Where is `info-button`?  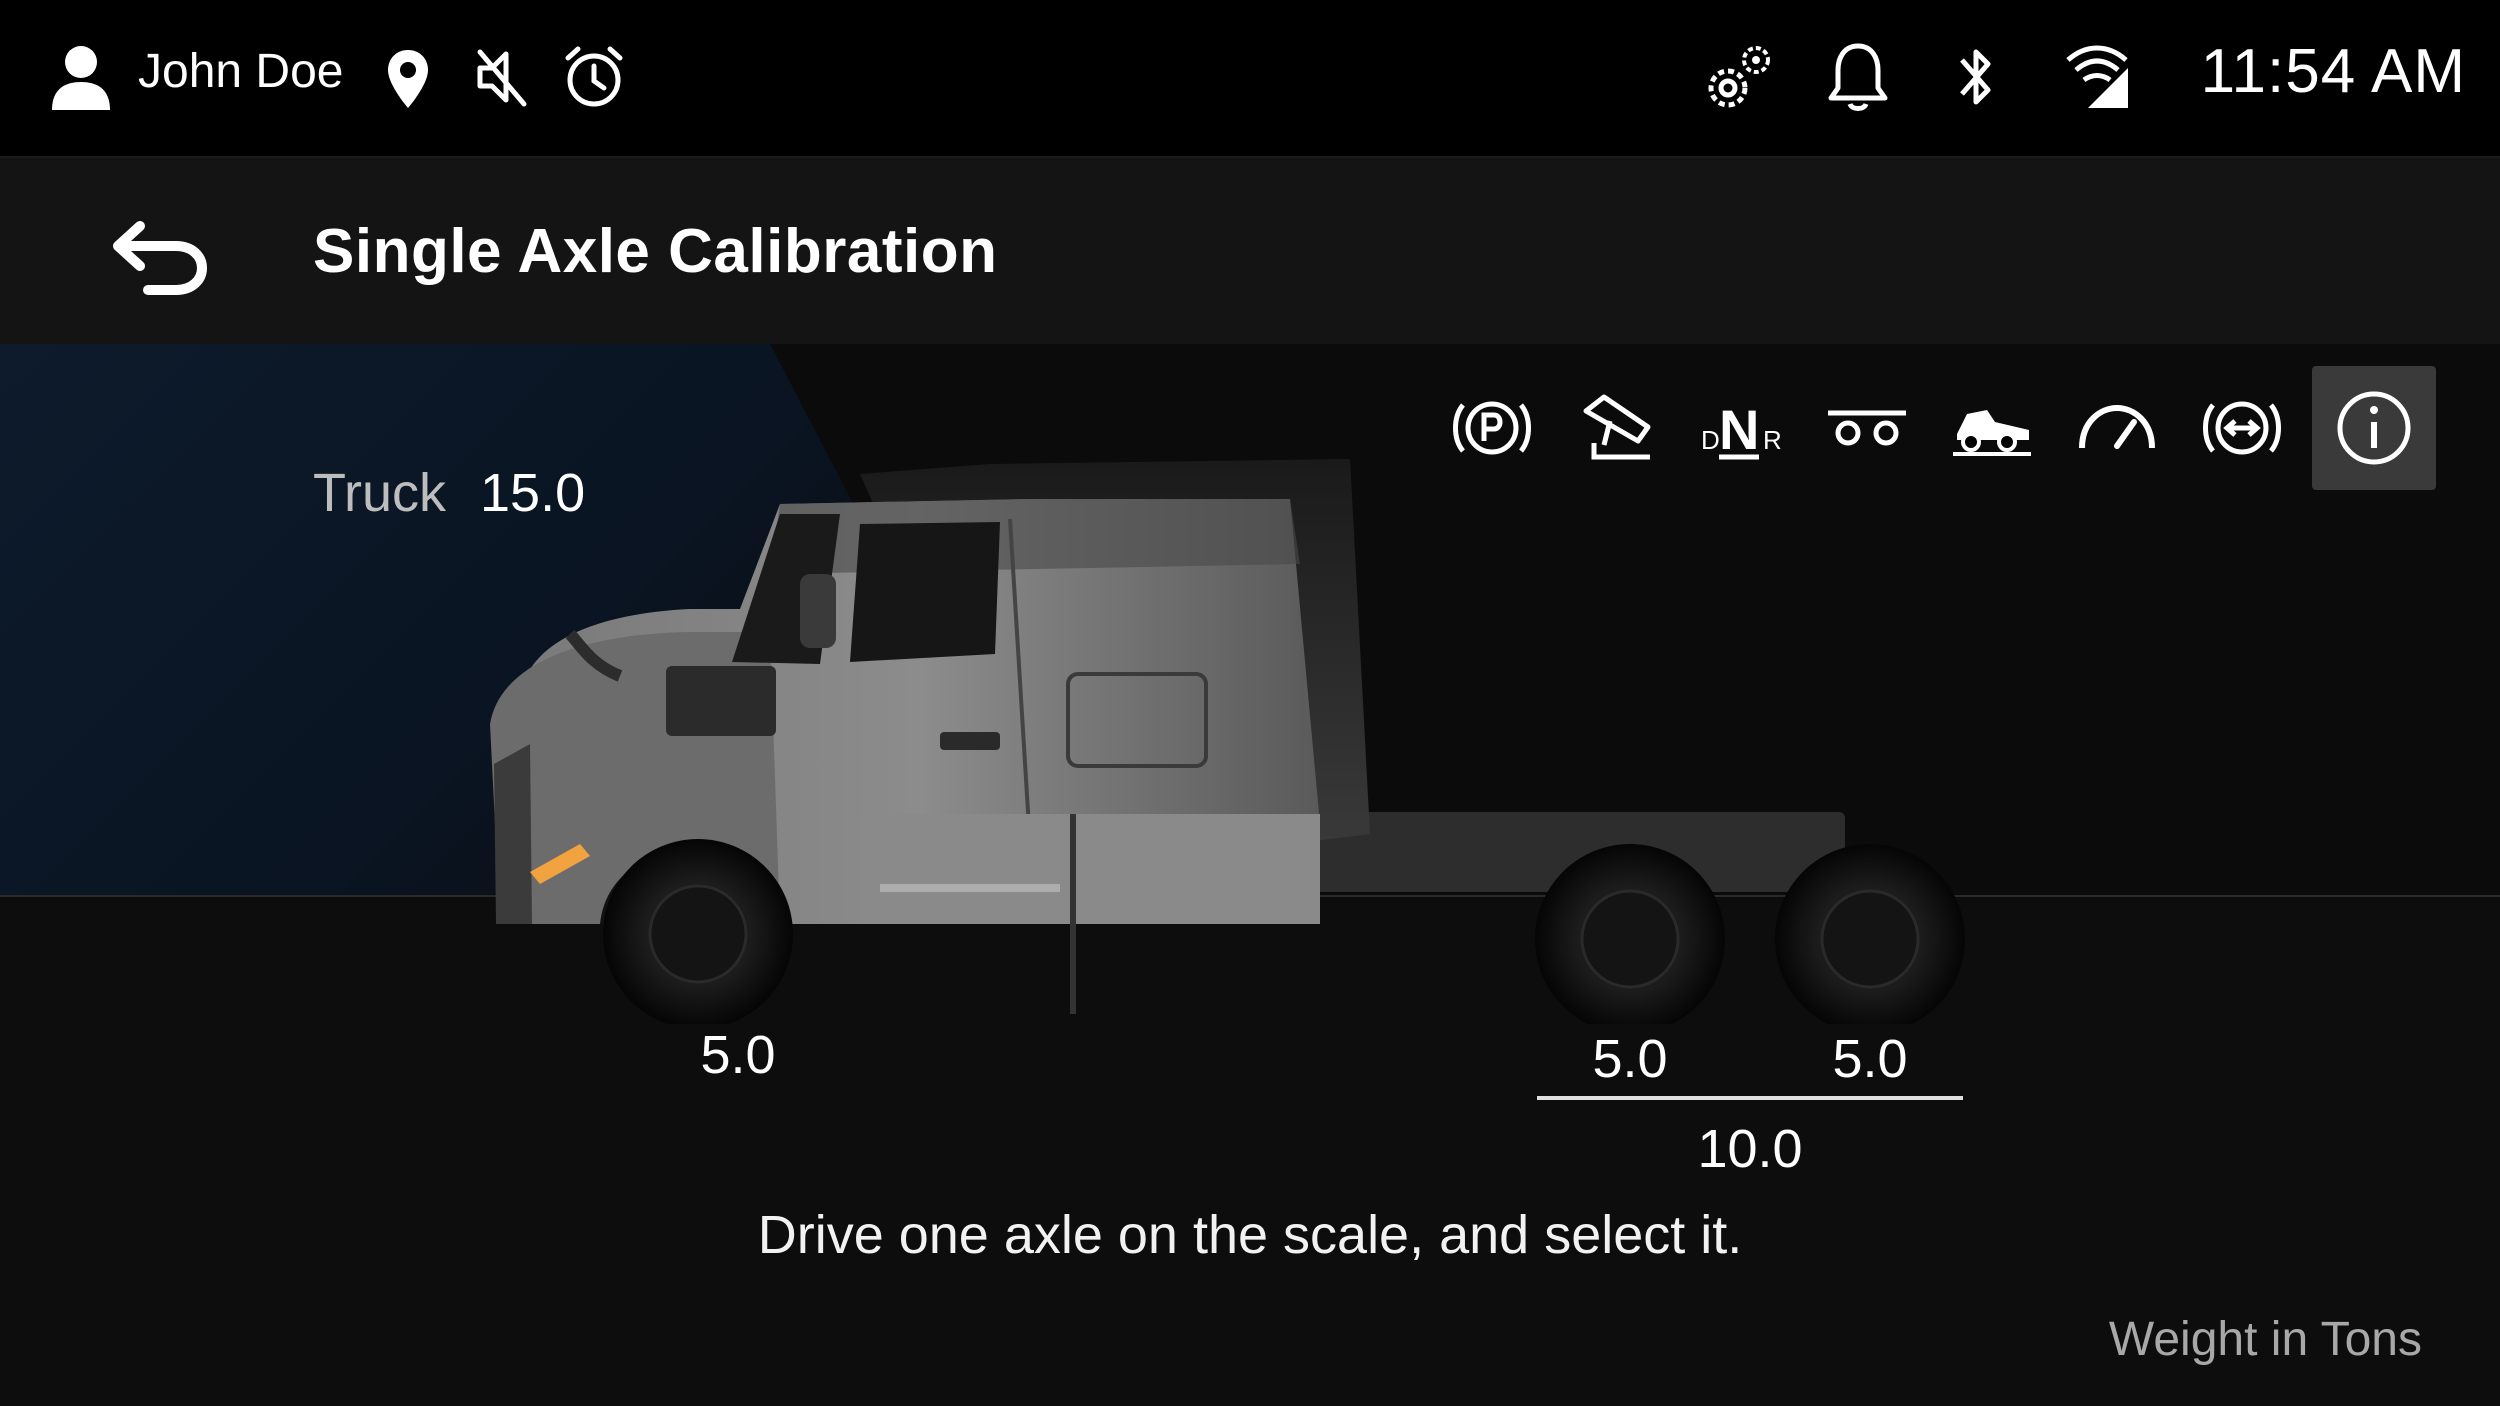 info-button is located at coordinates (2374, 428).